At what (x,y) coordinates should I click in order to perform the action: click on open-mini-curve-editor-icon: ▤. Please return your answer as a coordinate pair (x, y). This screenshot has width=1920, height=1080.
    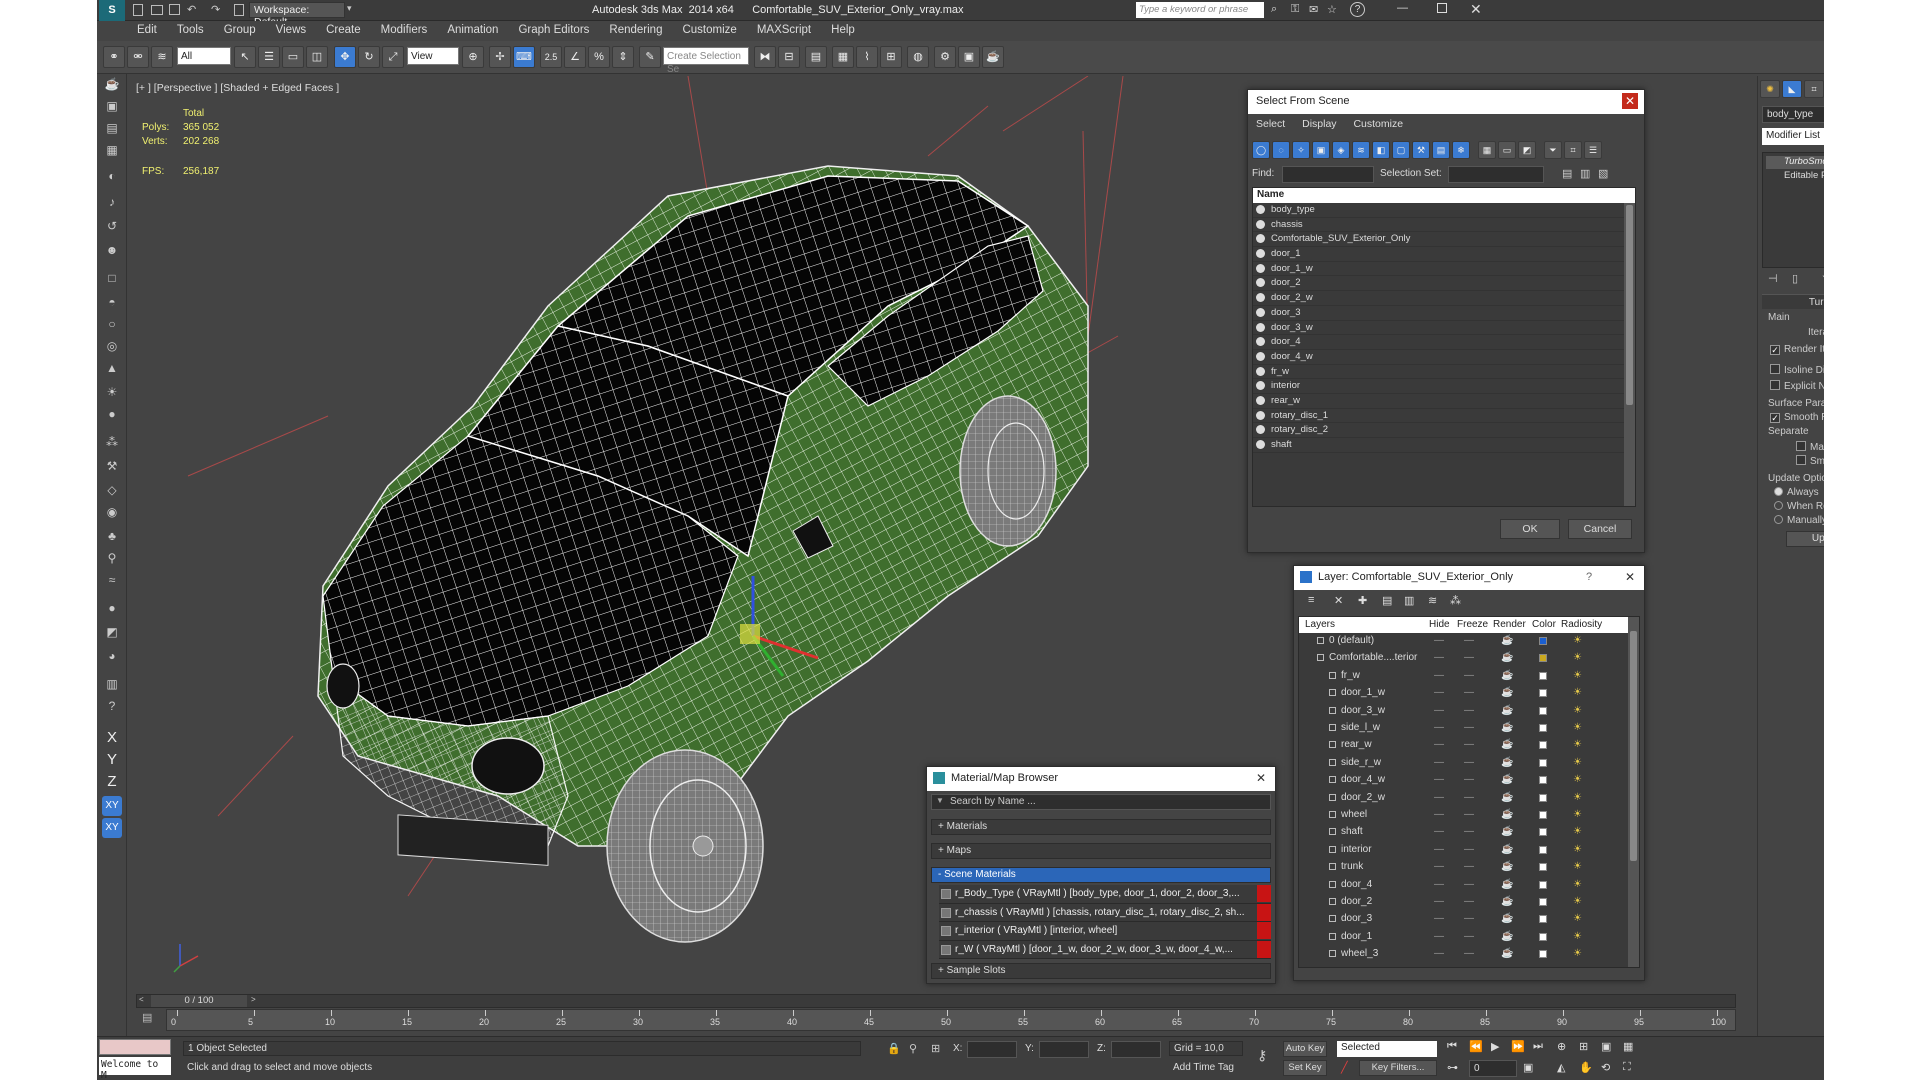
    Looking at the image, I should click on (147, 1017).